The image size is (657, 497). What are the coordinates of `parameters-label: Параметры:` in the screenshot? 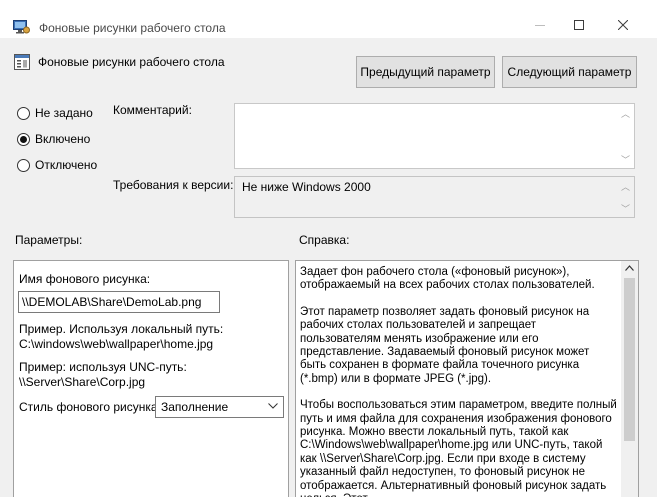 It's located at (49, 240).